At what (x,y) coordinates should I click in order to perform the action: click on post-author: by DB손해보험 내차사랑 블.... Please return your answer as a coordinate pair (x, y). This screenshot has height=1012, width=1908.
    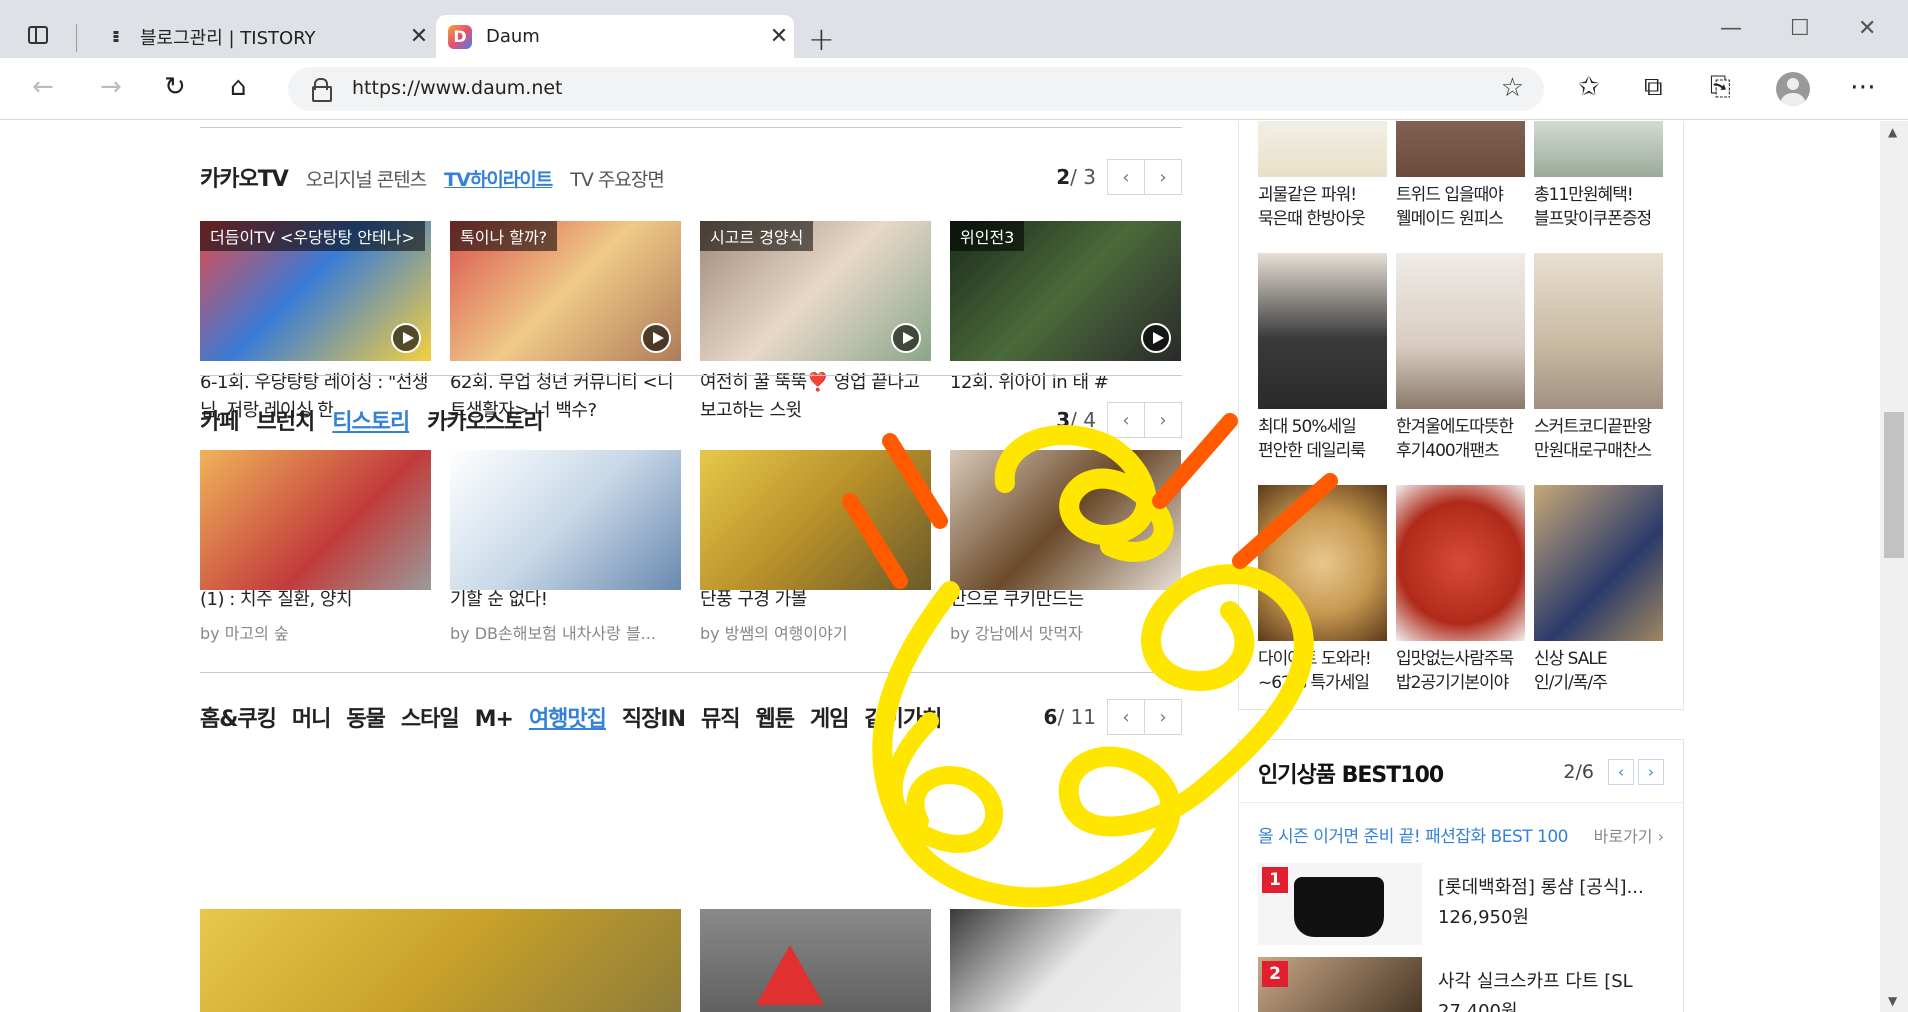
    Looking at the image, I should click on (565, 632).